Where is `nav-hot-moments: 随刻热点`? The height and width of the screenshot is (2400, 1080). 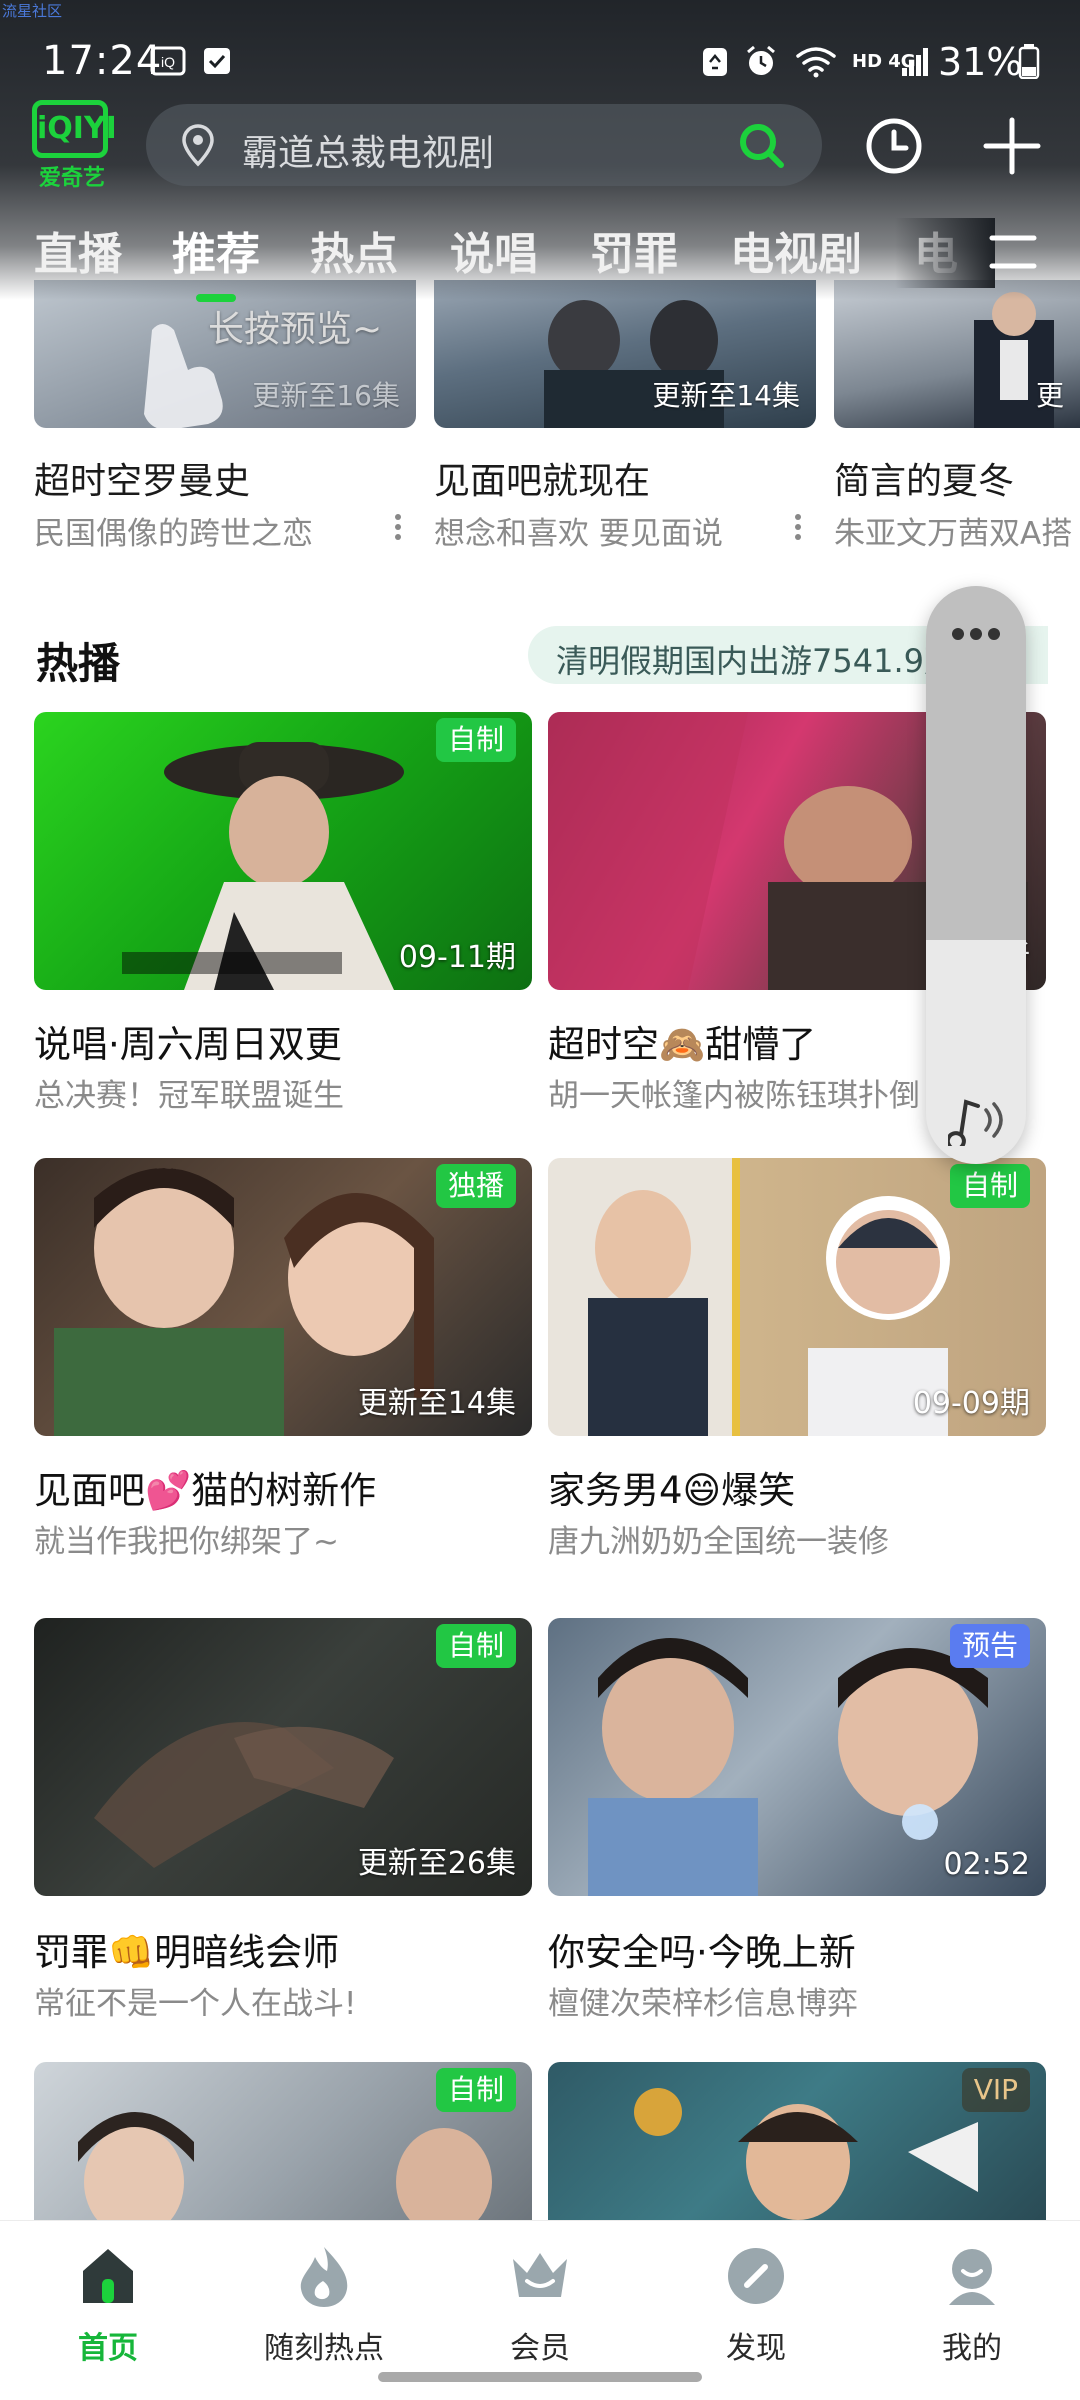
nav-hot-moments: 随刻热点 is located at coordinates (324, 2304).